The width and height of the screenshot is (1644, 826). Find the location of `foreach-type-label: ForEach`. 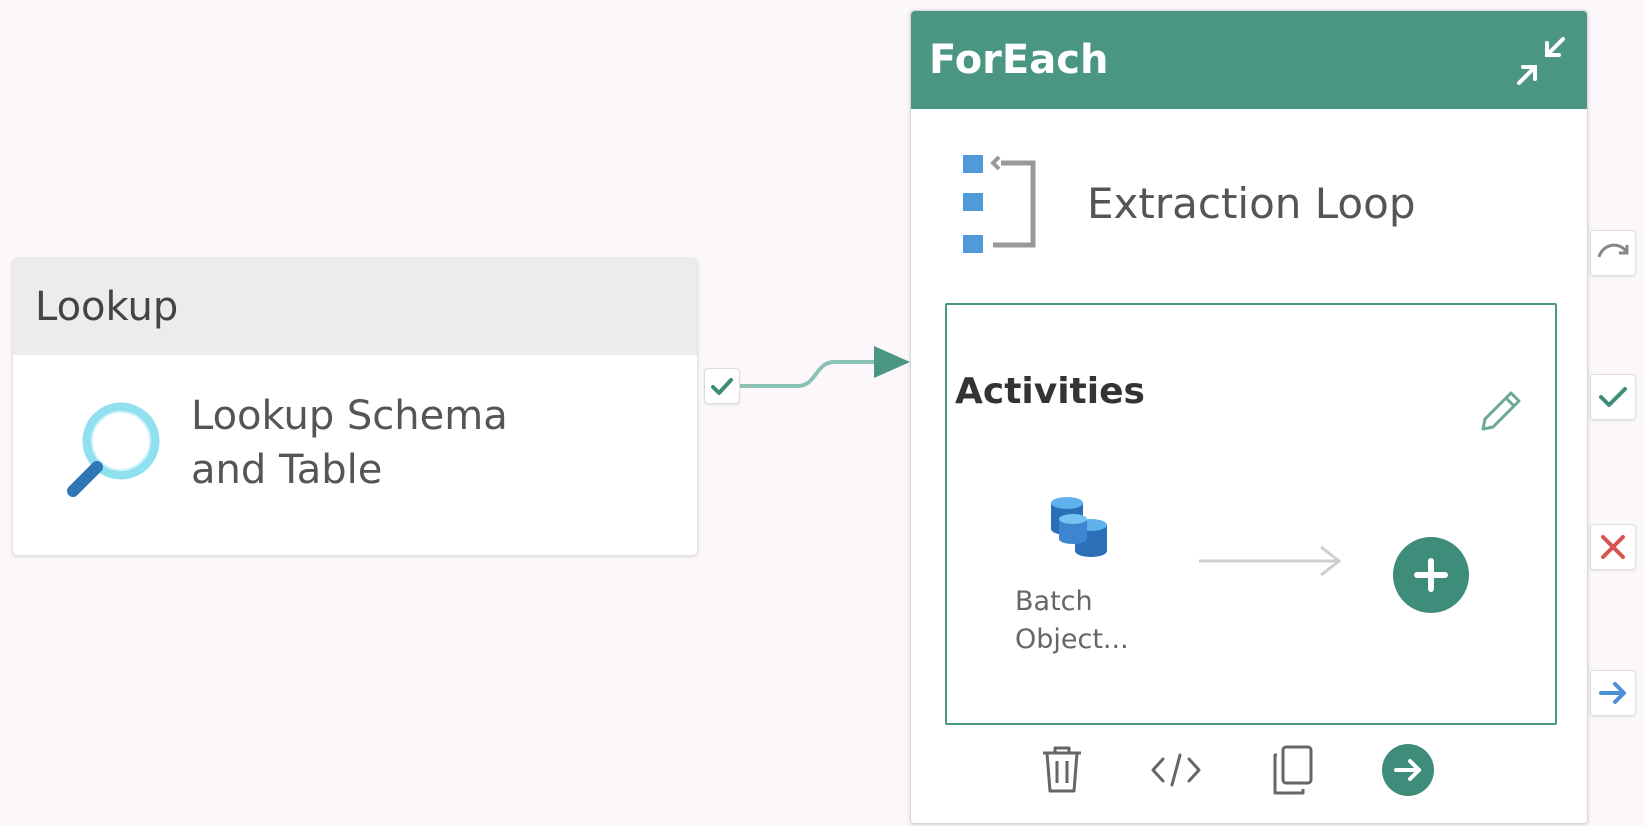

foreach-type-label: ForEach is located at coordinates (1019, 60).